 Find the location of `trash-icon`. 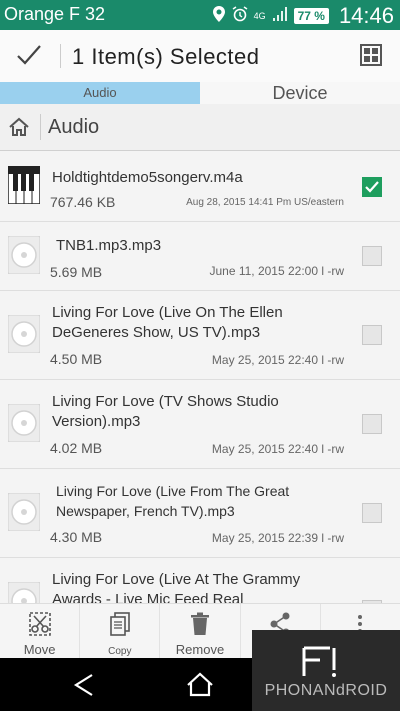

trash-icon is located at coordinates (200, 623).